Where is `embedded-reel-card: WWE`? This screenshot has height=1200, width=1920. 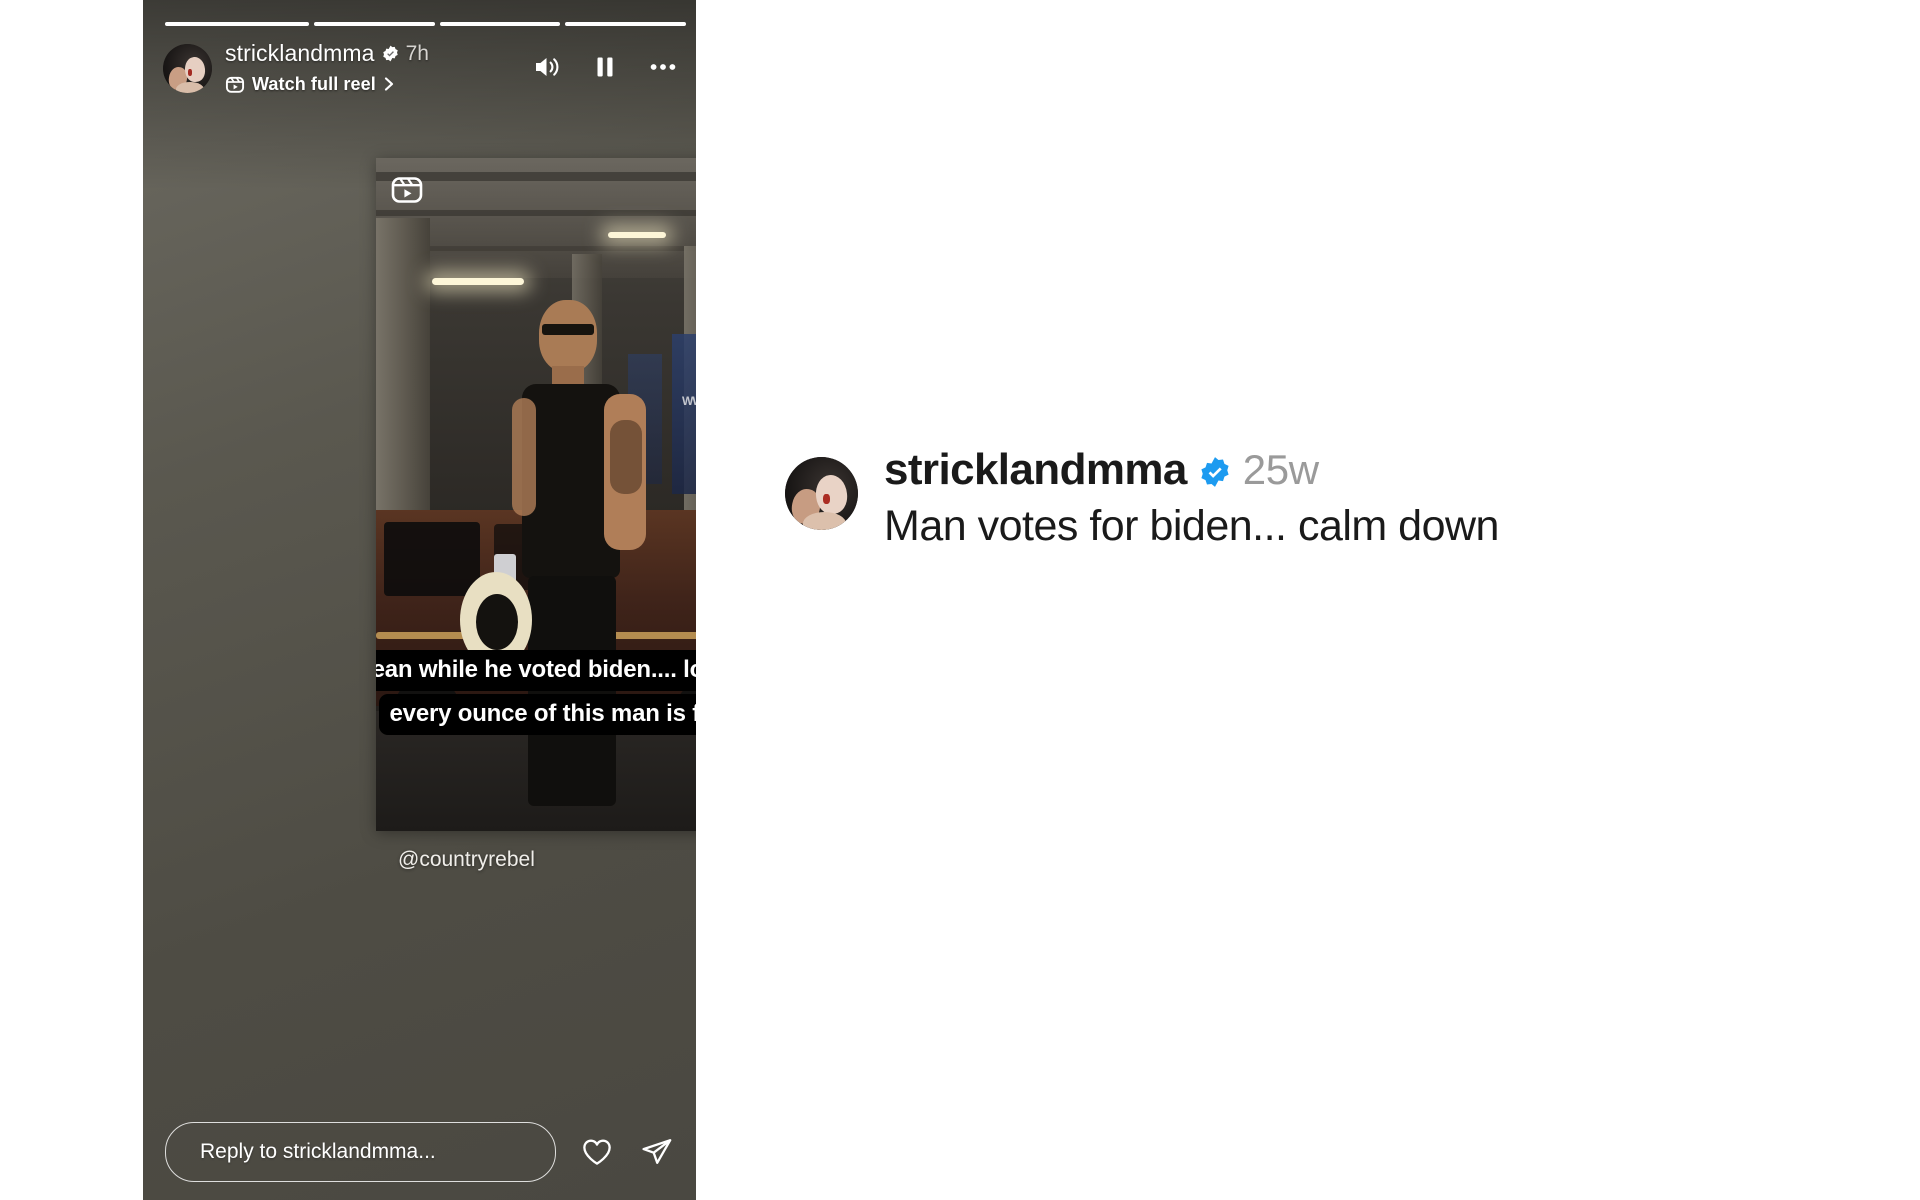 embedded-reel-card: WWE is located at coordinates (536, 494).